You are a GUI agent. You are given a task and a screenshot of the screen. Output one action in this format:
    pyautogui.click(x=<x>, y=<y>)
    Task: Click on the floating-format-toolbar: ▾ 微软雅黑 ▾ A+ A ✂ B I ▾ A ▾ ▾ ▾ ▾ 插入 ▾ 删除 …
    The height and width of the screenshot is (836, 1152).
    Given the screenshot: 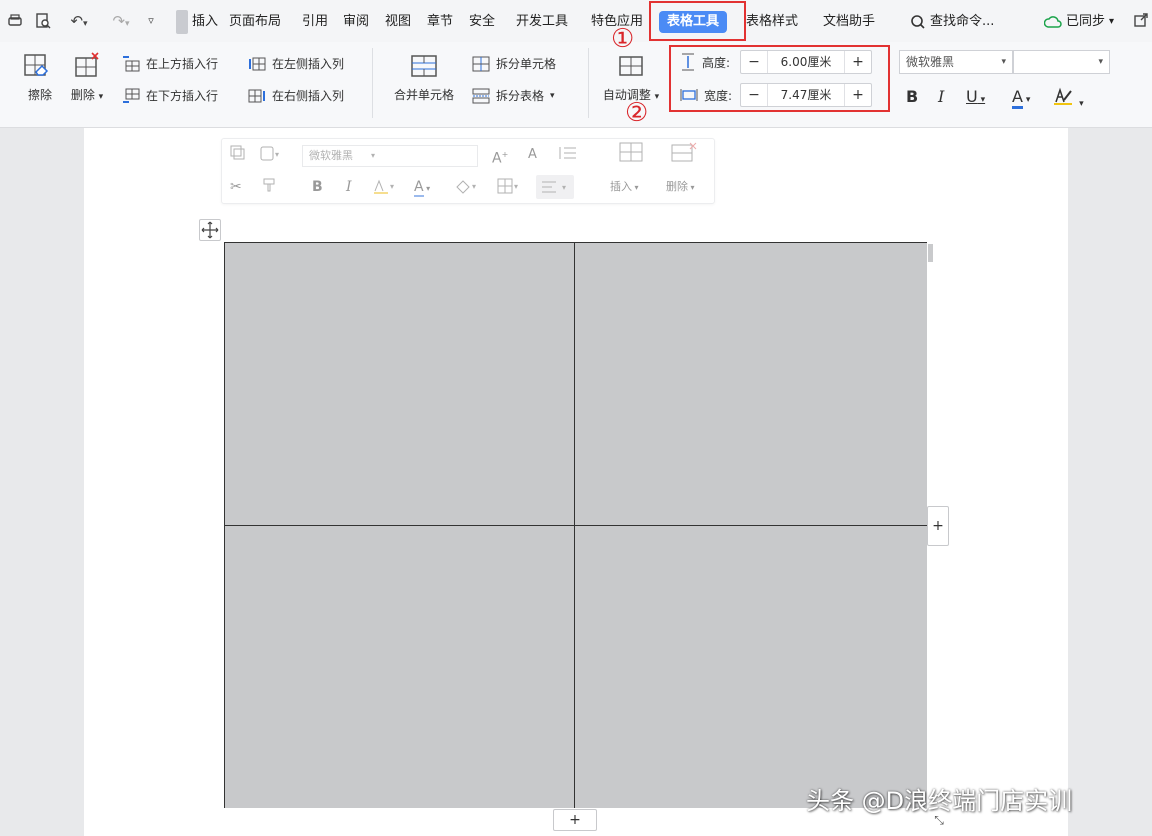 What is the action you would take?
    pyautogui.click(x=468, y=171)
    